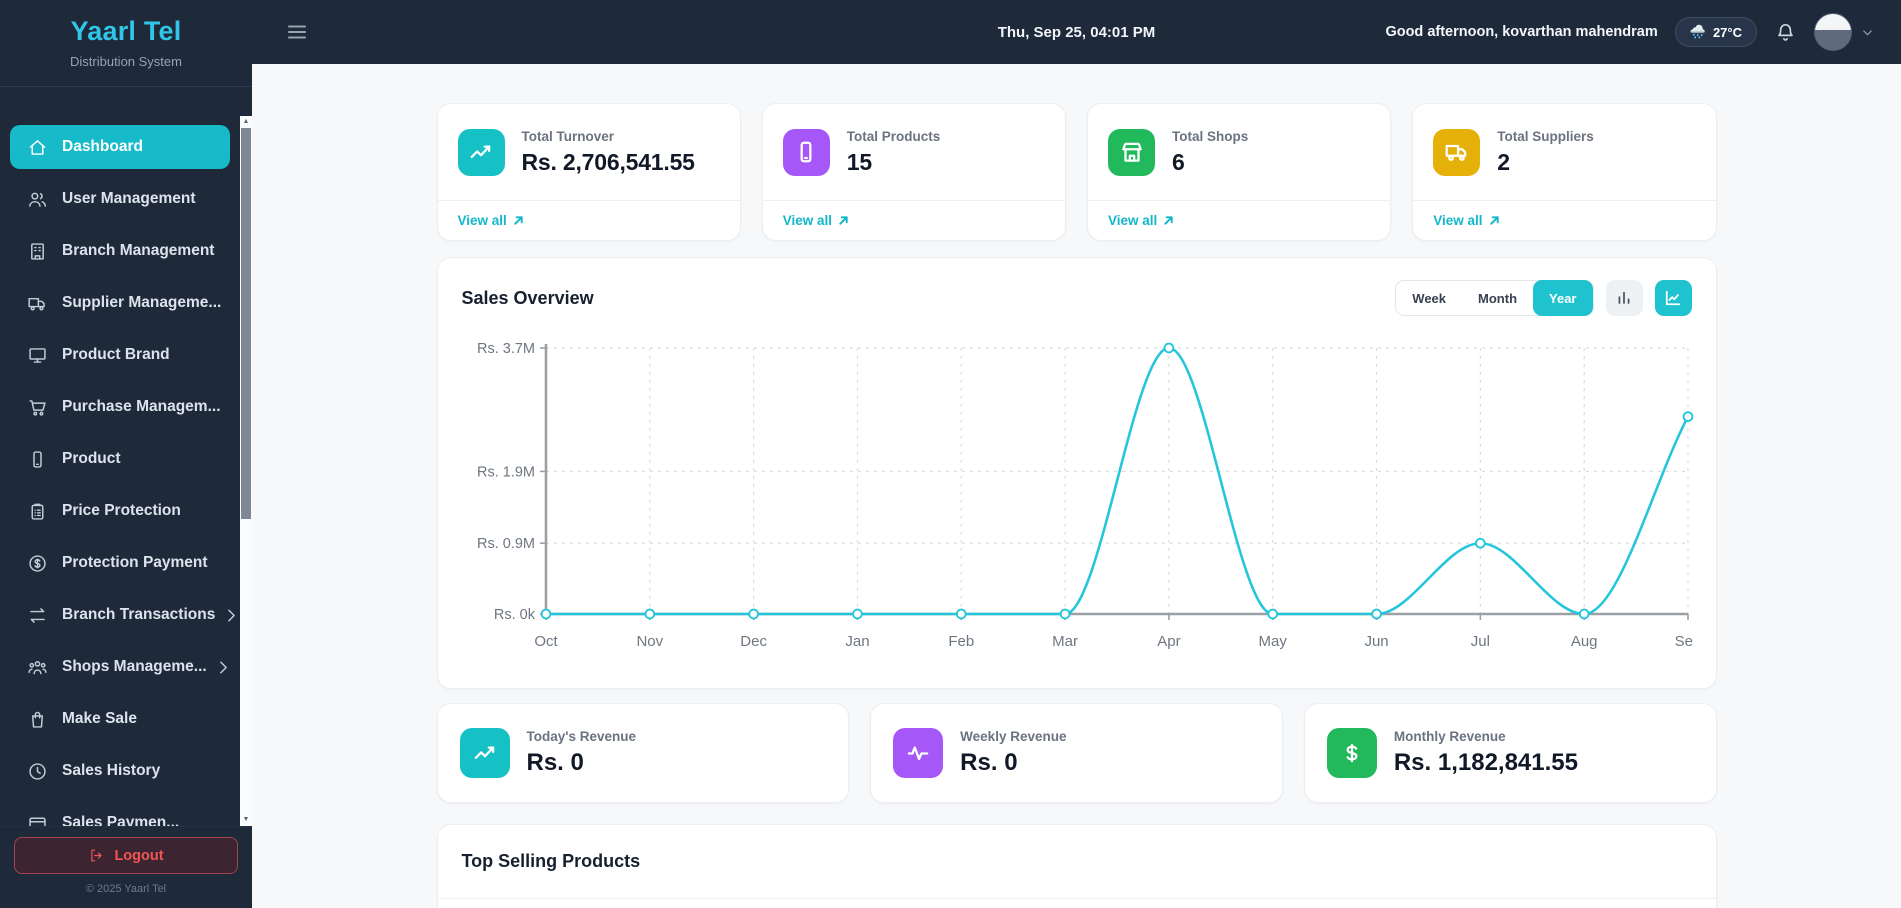  What do you see at coordinates (546, 641) in the screenshot?
I see `svg-text: Oct` at bounding box center [546, 641].